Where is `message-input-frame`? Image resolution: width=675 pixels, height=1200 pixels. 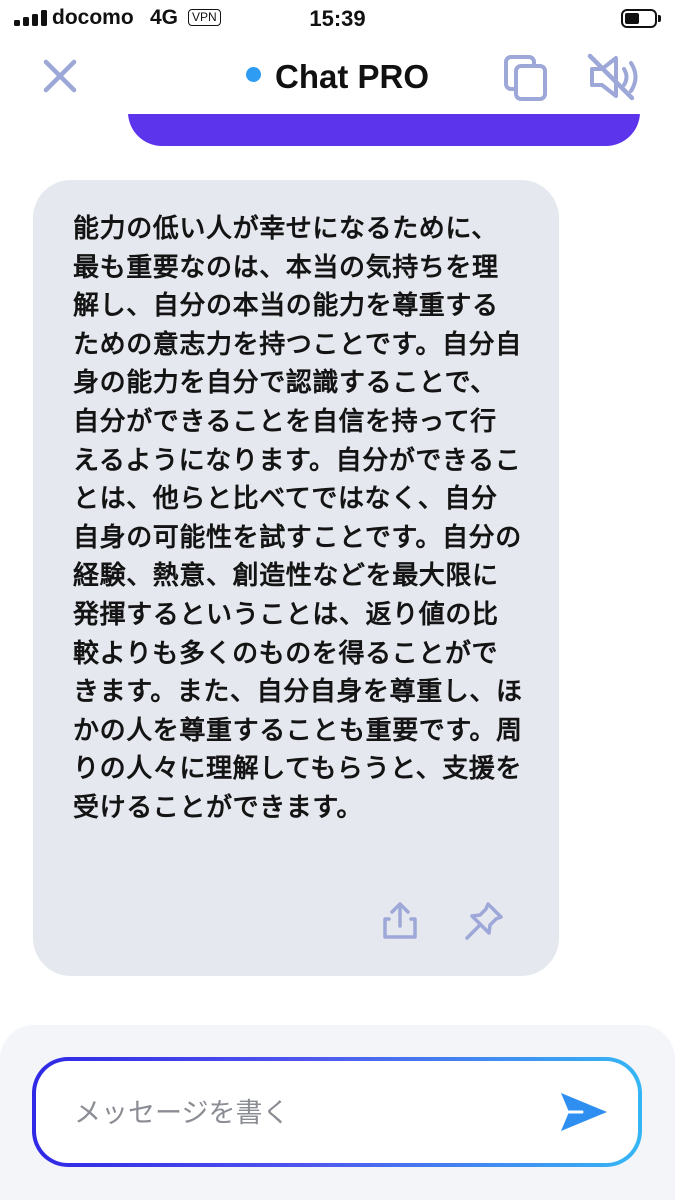 message-input-frame is located at coordinates (337, 1112).